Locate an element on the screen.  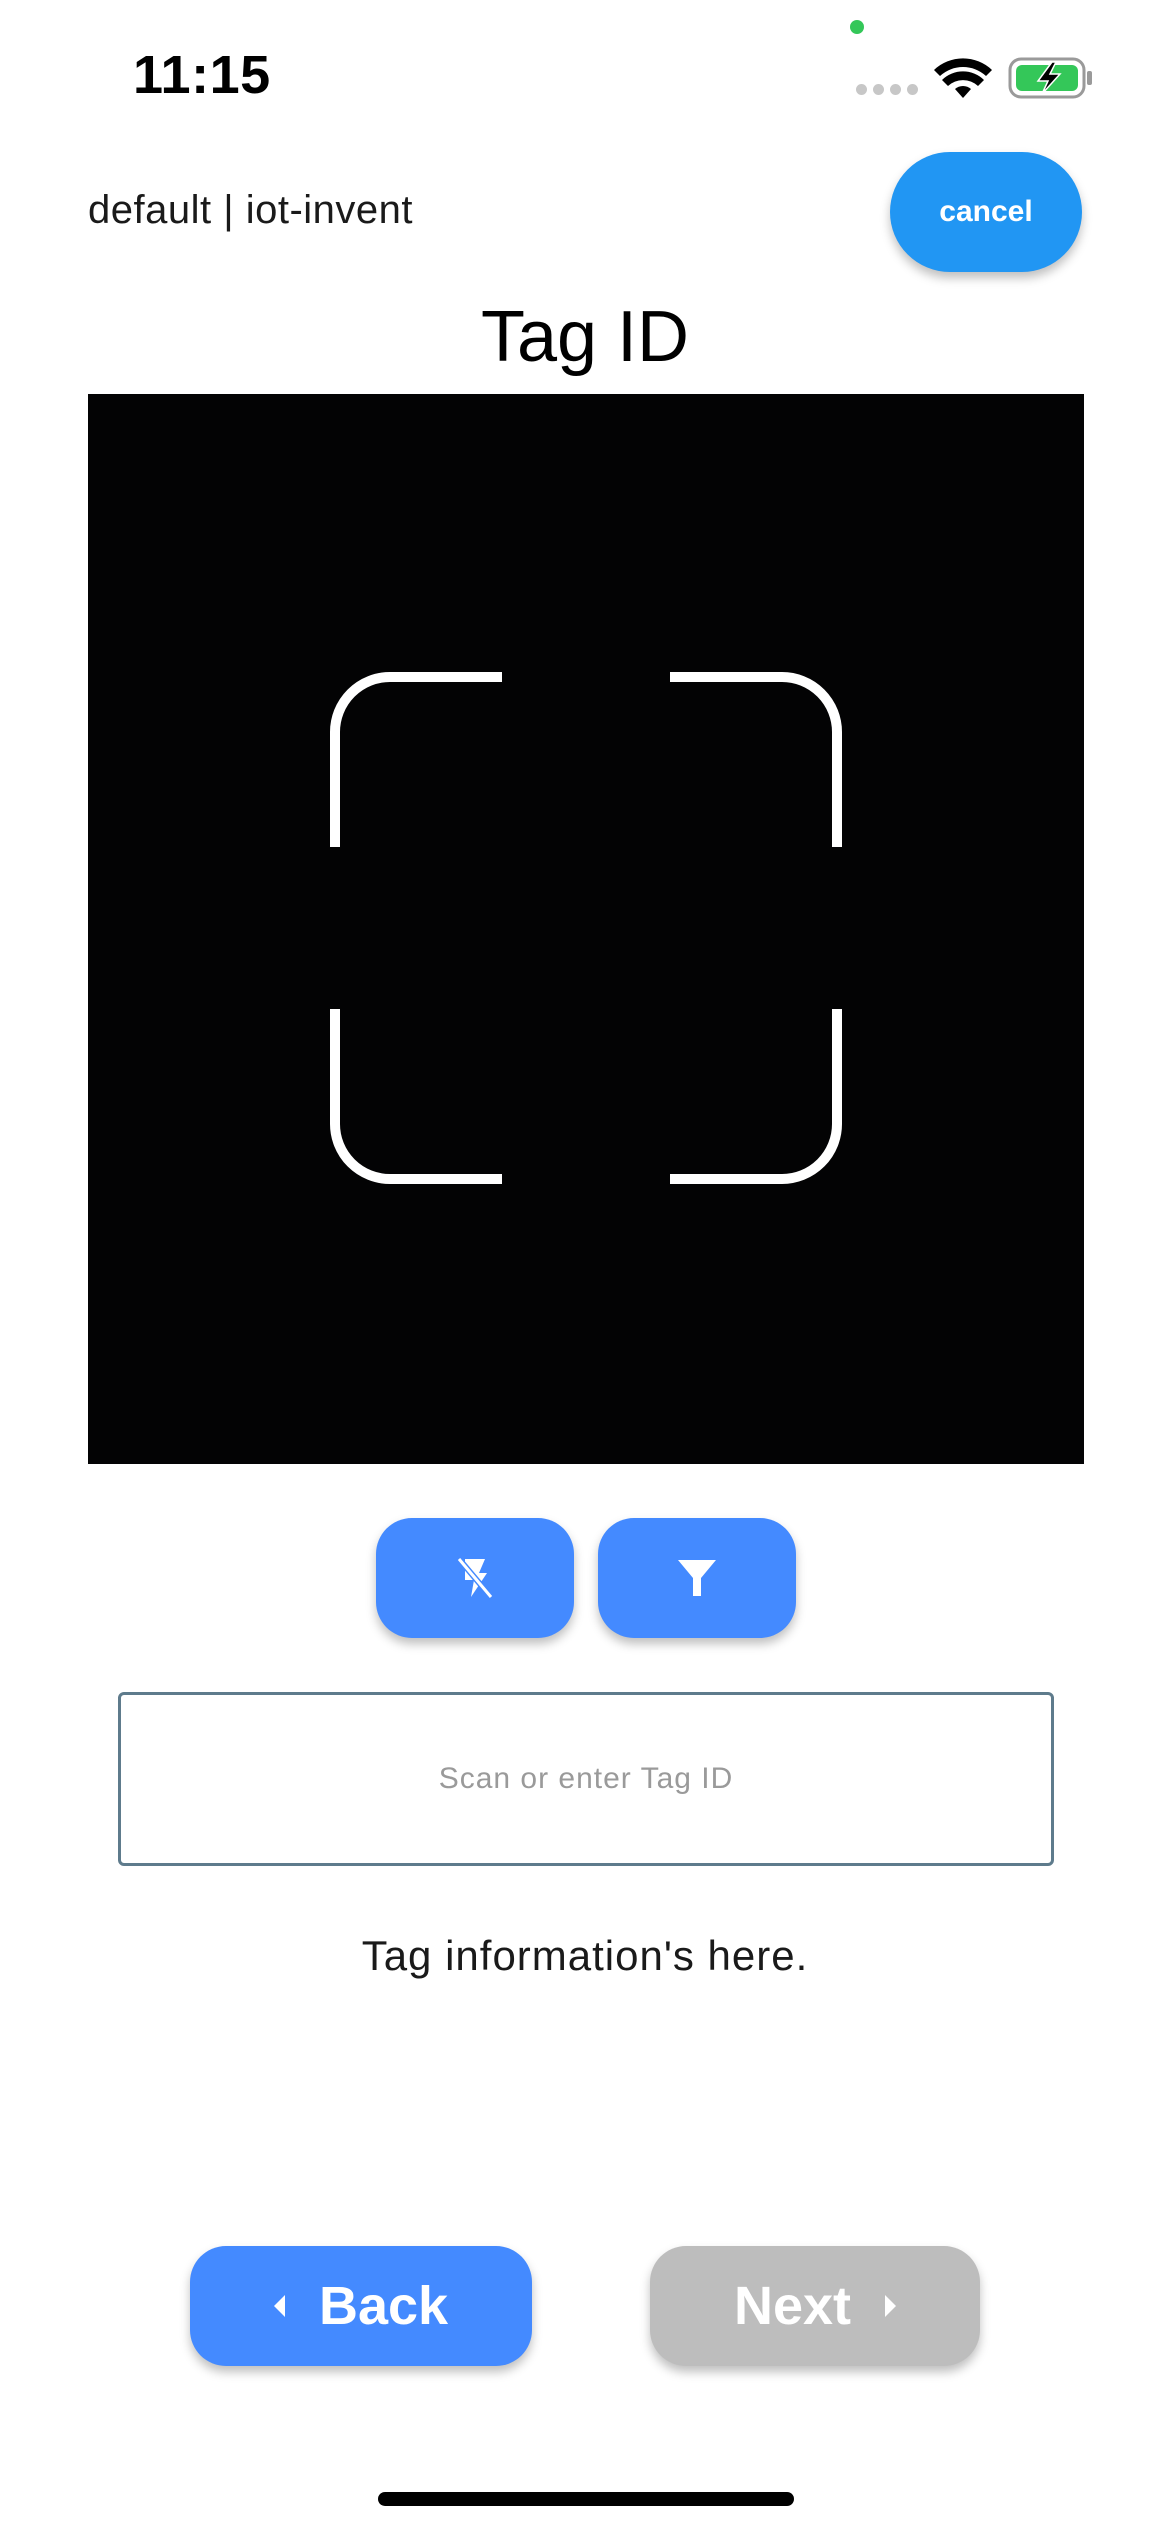
camera-indicator-dot is located at coordinates (857, 27).